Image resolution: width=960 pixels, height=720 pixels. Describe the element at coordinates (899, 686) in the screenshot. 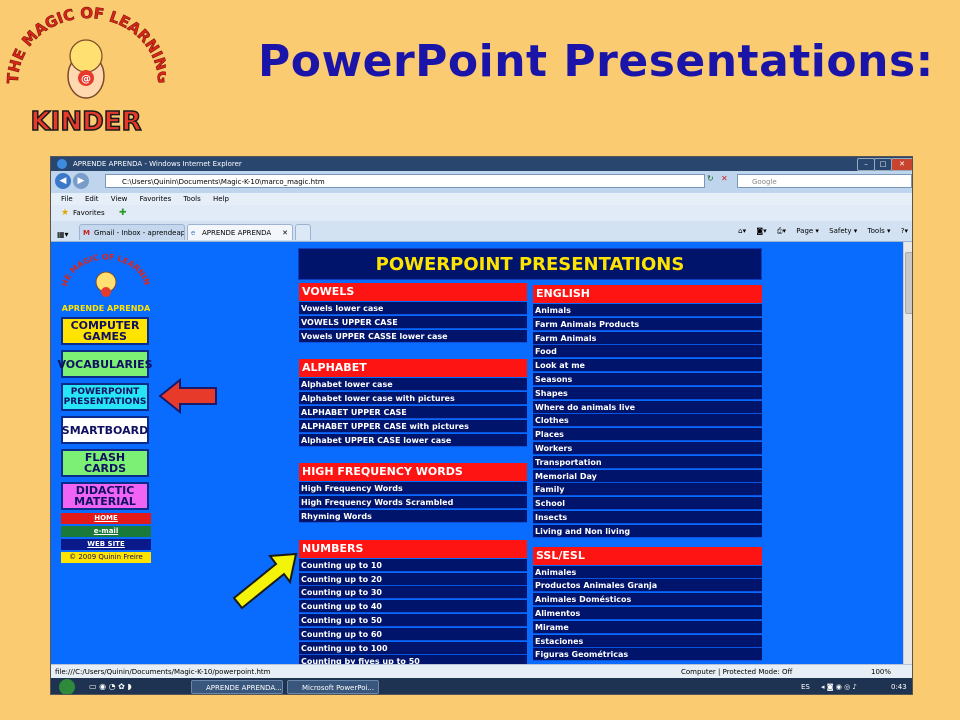

I see `clock: 0:43` at that location.